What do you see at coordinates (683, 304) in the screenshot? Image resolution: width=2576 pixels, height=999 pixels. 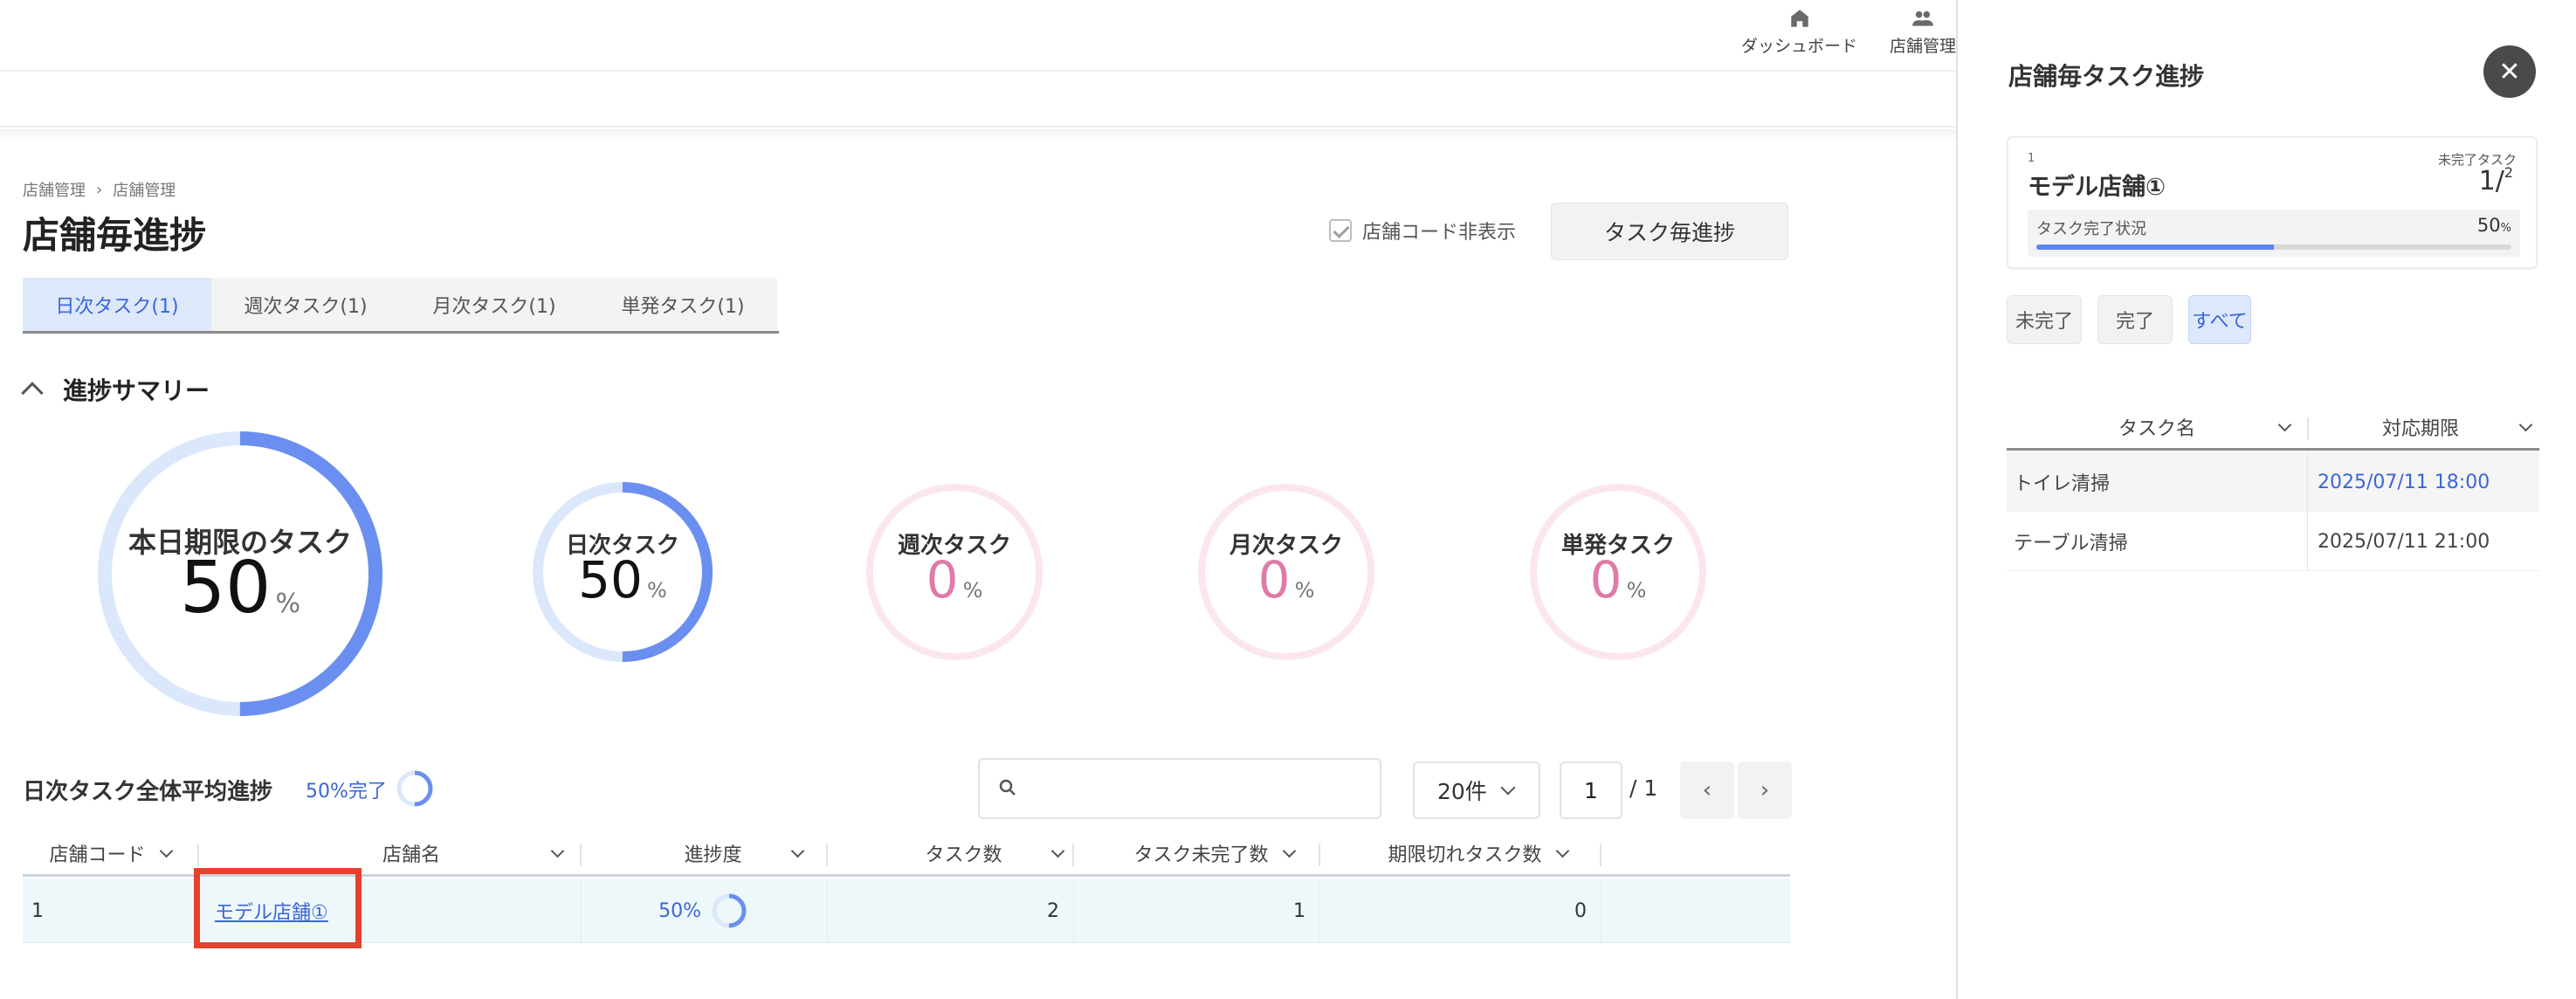 I see `tab-oneoff: 単発タスク(1)` at bounding box center [683, 304].